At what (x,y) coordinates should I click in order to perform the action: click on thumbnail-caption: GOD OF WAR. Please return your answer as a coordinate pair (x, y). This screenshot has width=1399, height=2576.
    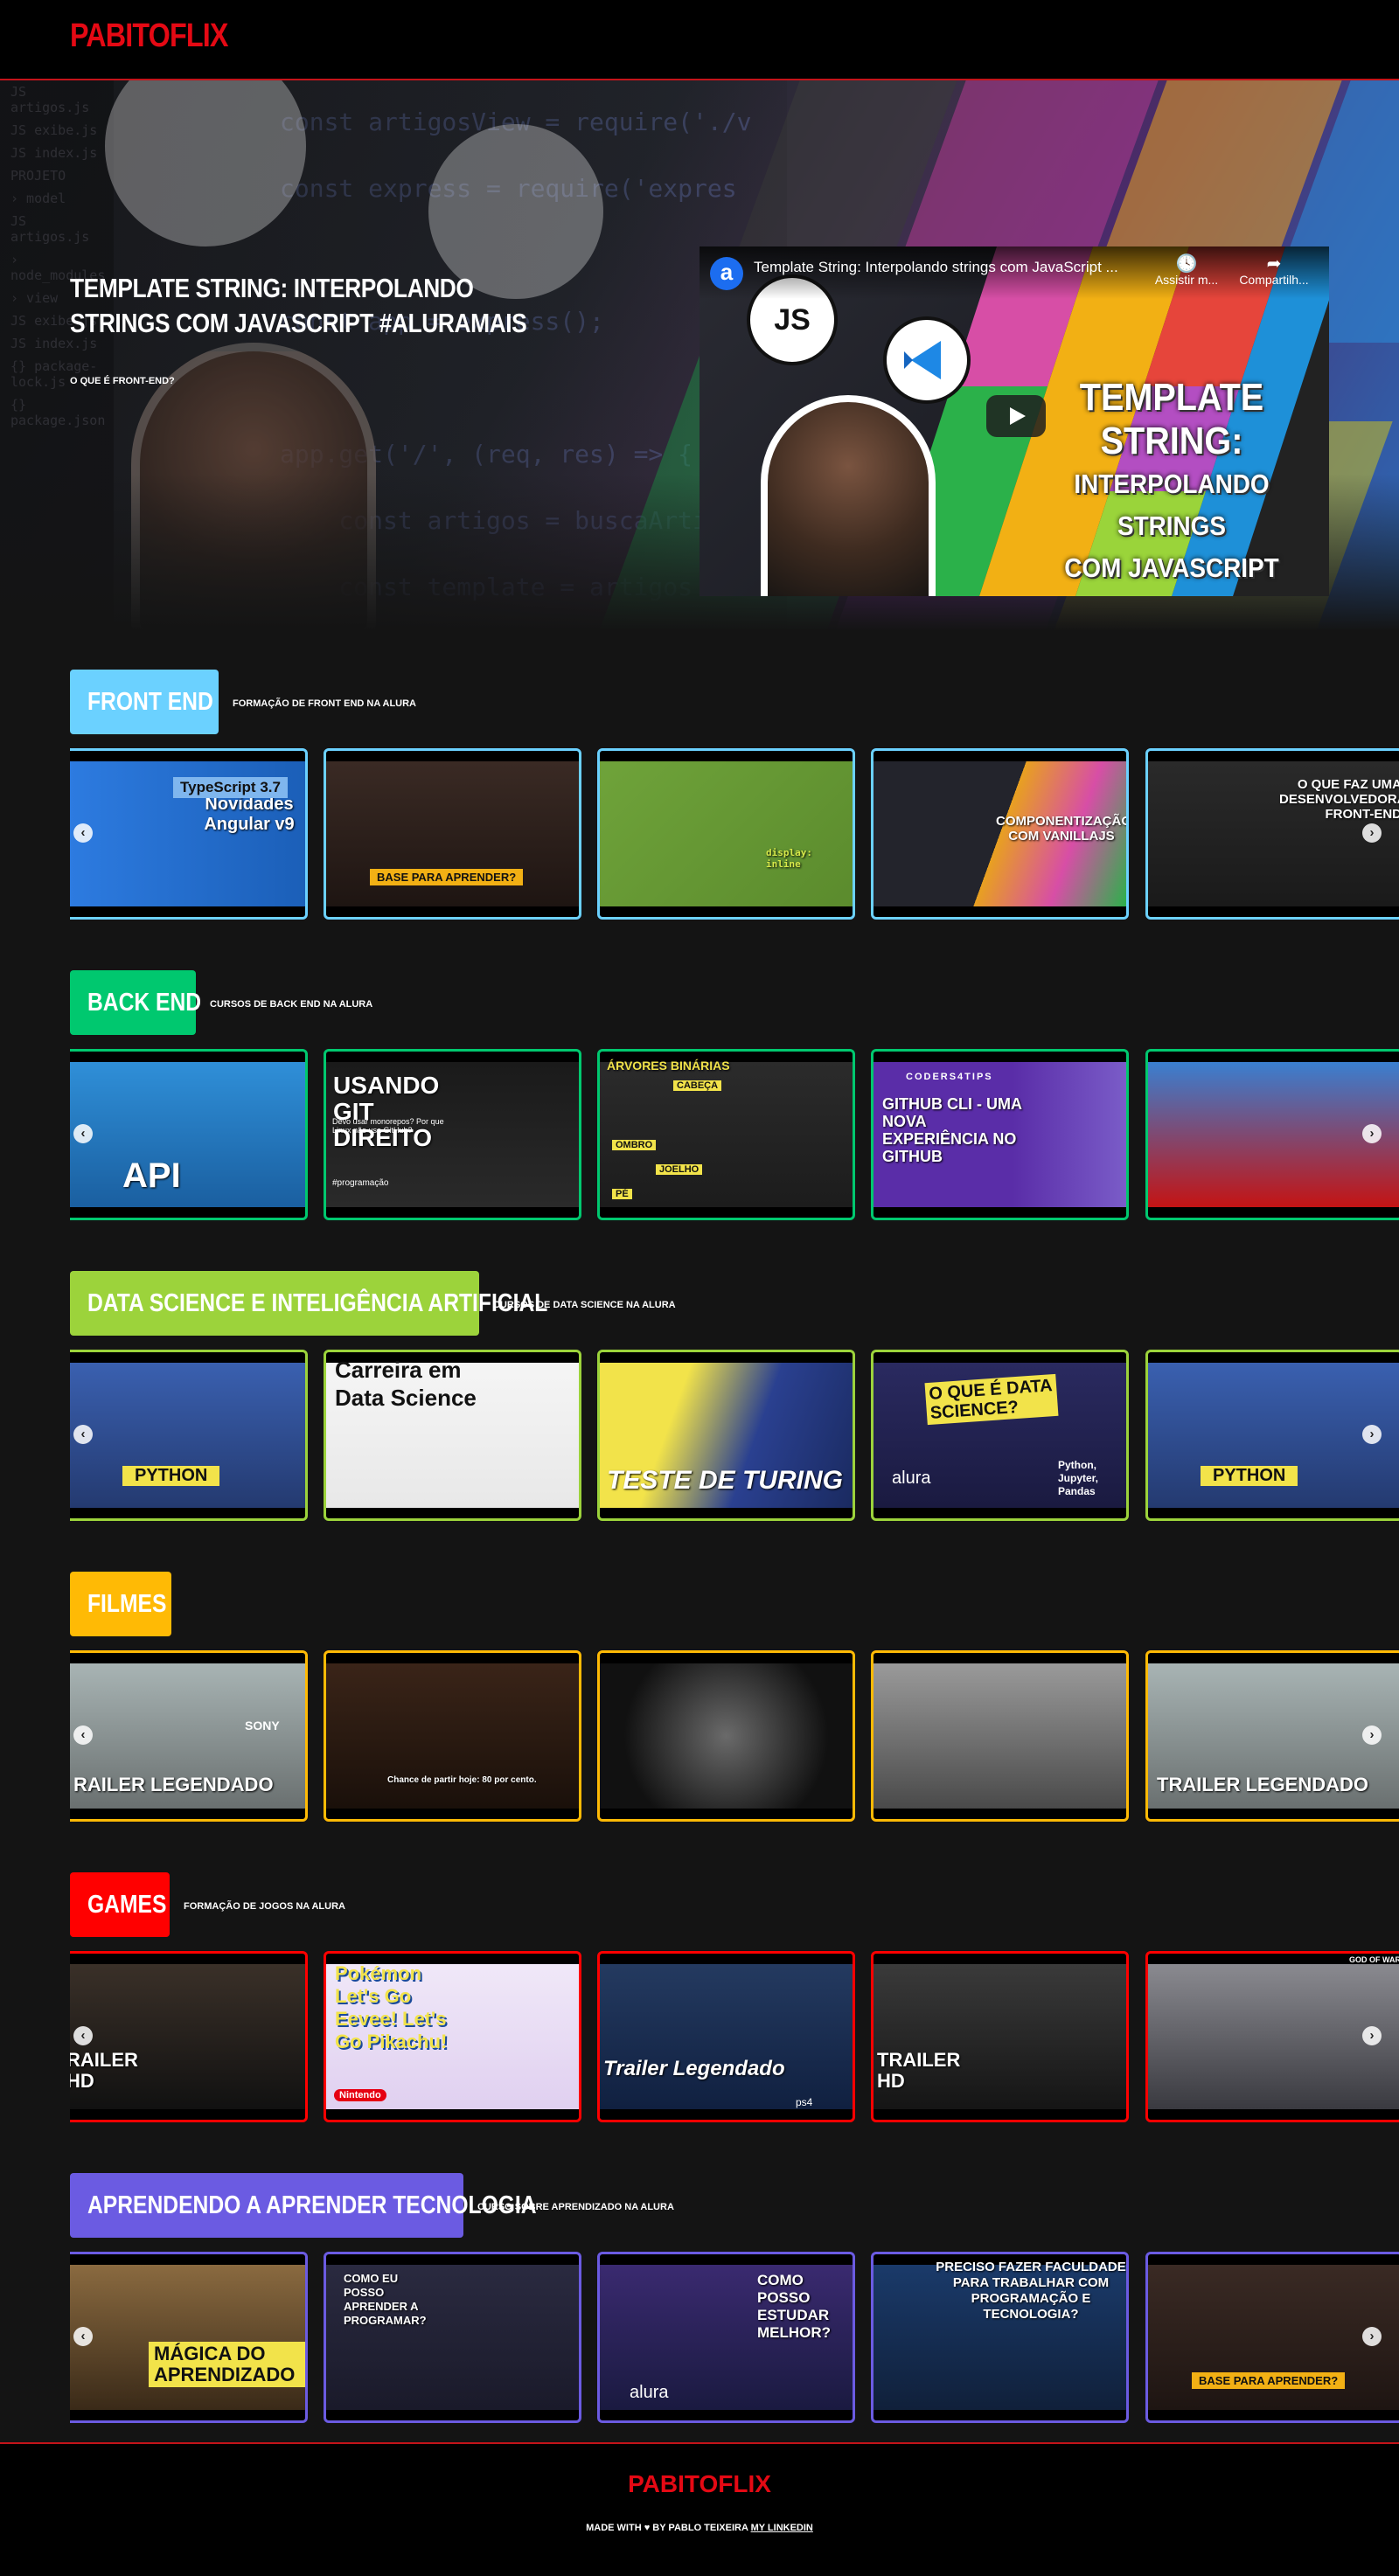
    Looking at the image, I should click on (1374, 1959).